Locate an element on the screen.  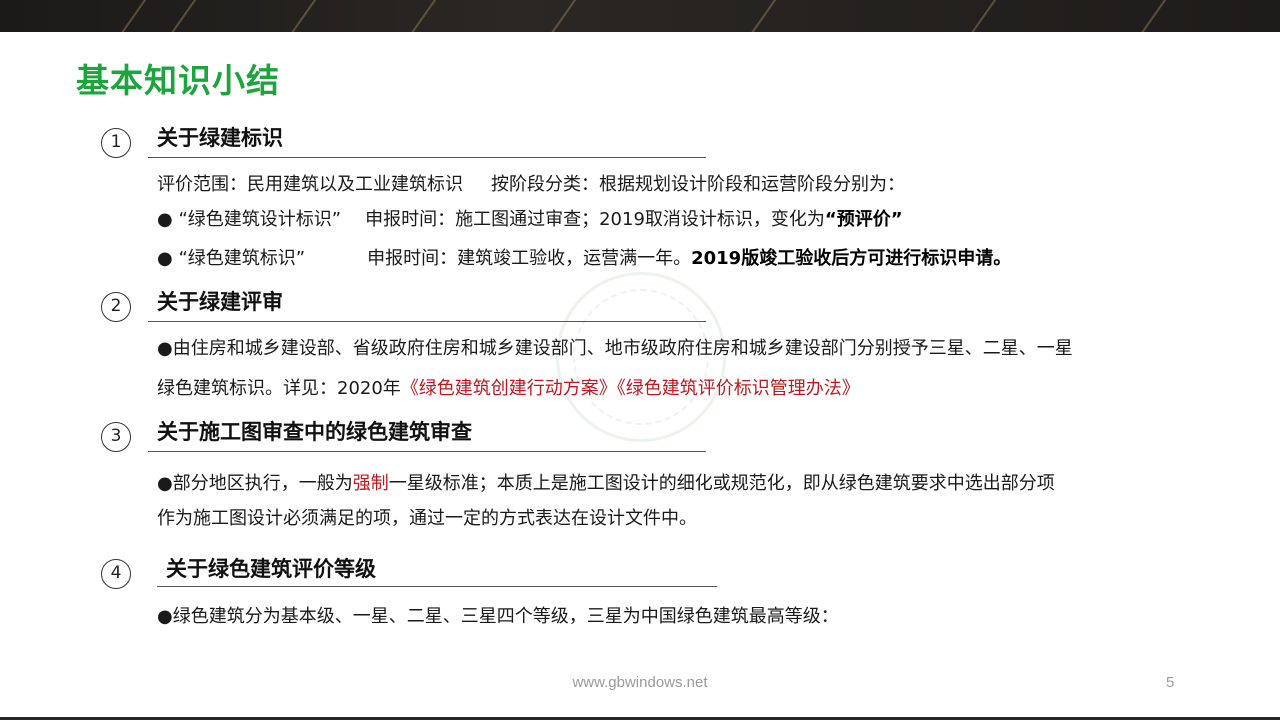
bullet-time: 申报时间：施工图通过审查；2019取消设计标识，变化为 is located at coordinates (595, 219).